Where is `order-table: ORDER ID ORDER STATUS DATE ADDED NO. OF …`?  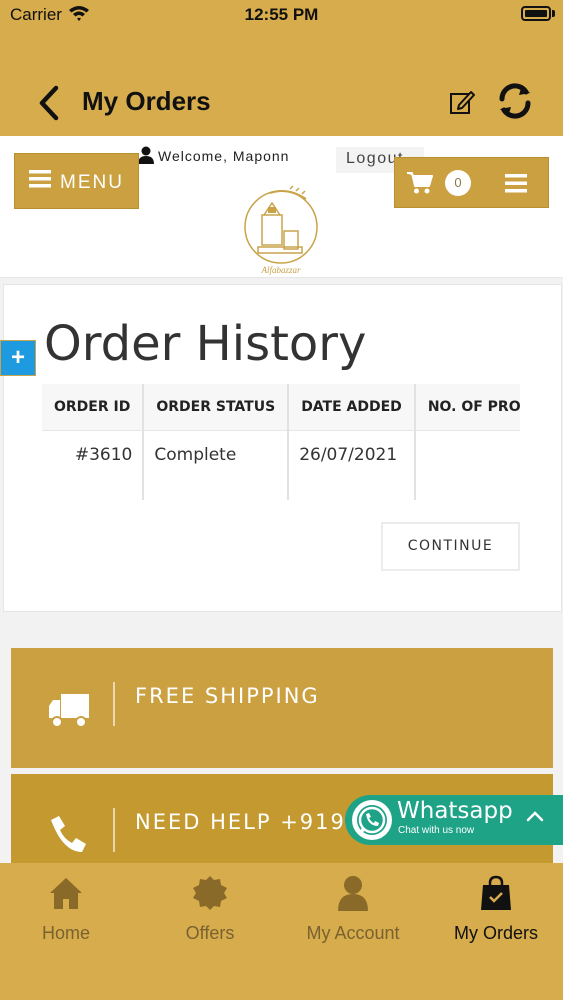
order-table: ORDER ID ORDER STATUS DATE ADDED NO. OF … is located at coordinates (281, 443).